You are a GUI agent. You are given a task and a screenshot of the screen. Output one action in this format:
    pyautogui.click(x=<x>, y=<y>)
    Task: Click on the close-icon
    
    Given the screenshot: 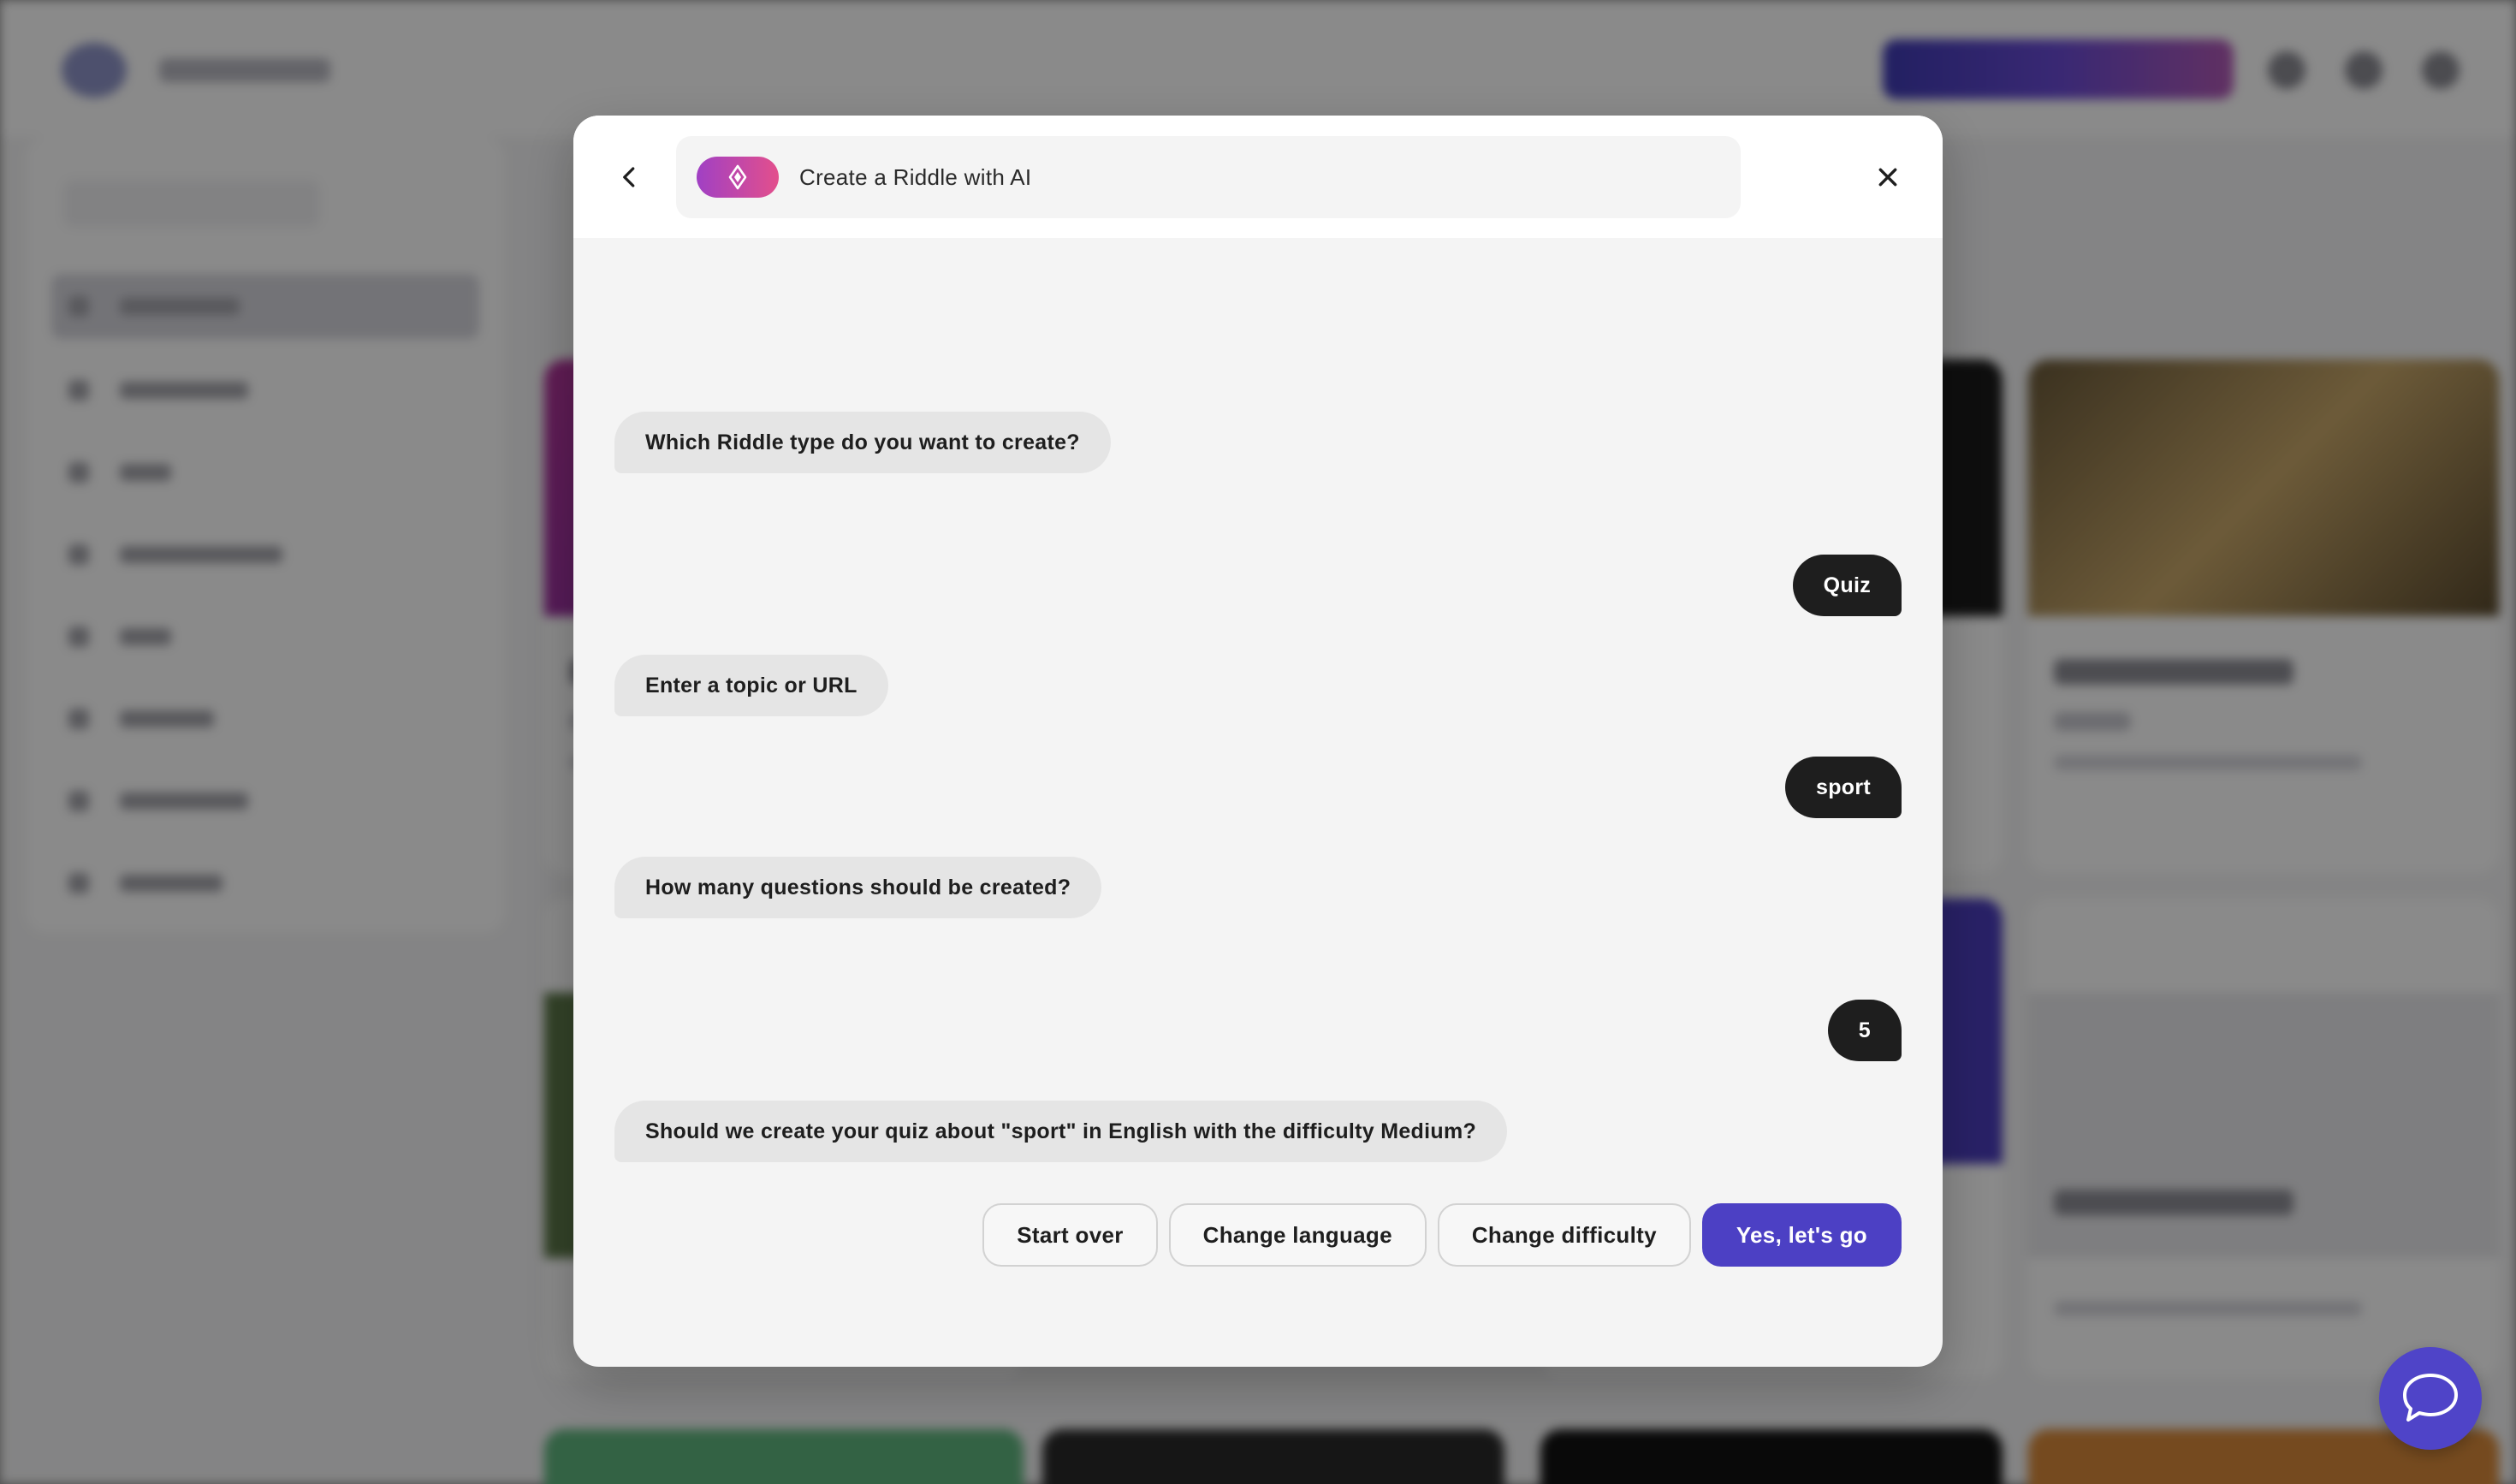 What is the action you would take?
    pyautogui.click(x=1887, y=178)
    